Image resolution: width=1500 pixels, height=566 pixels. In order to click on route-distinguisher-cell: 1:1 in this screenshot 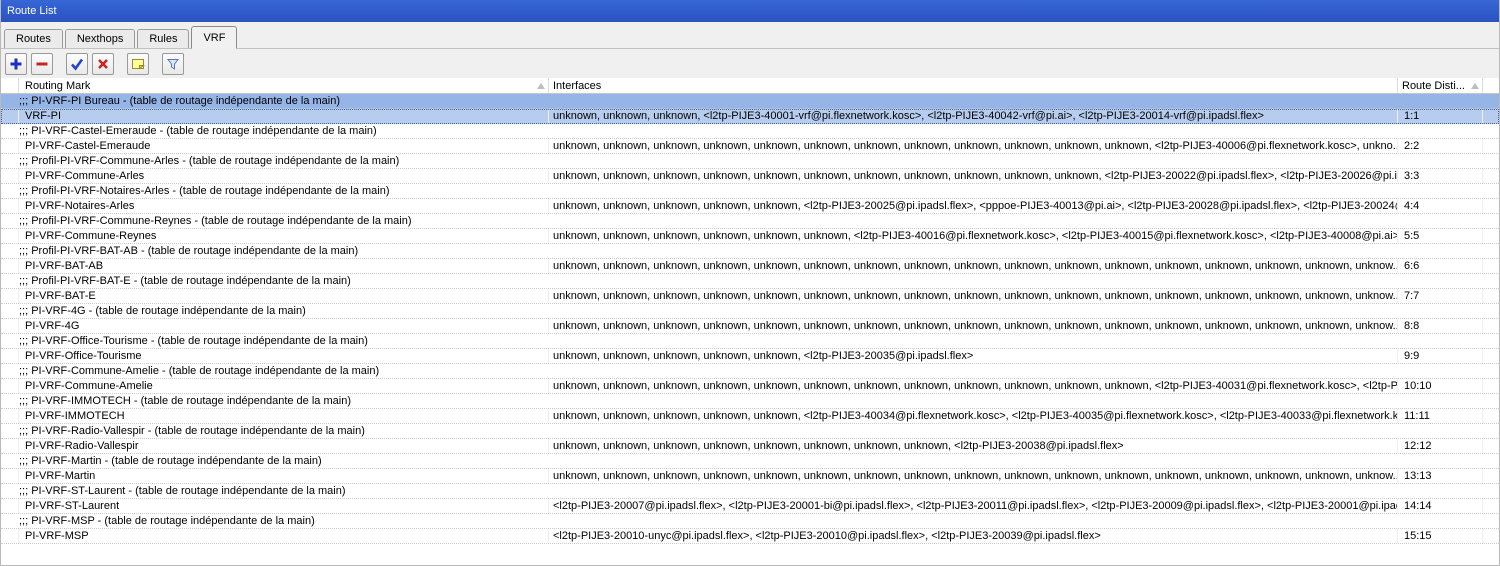, I will do `click(1440, 116)`.